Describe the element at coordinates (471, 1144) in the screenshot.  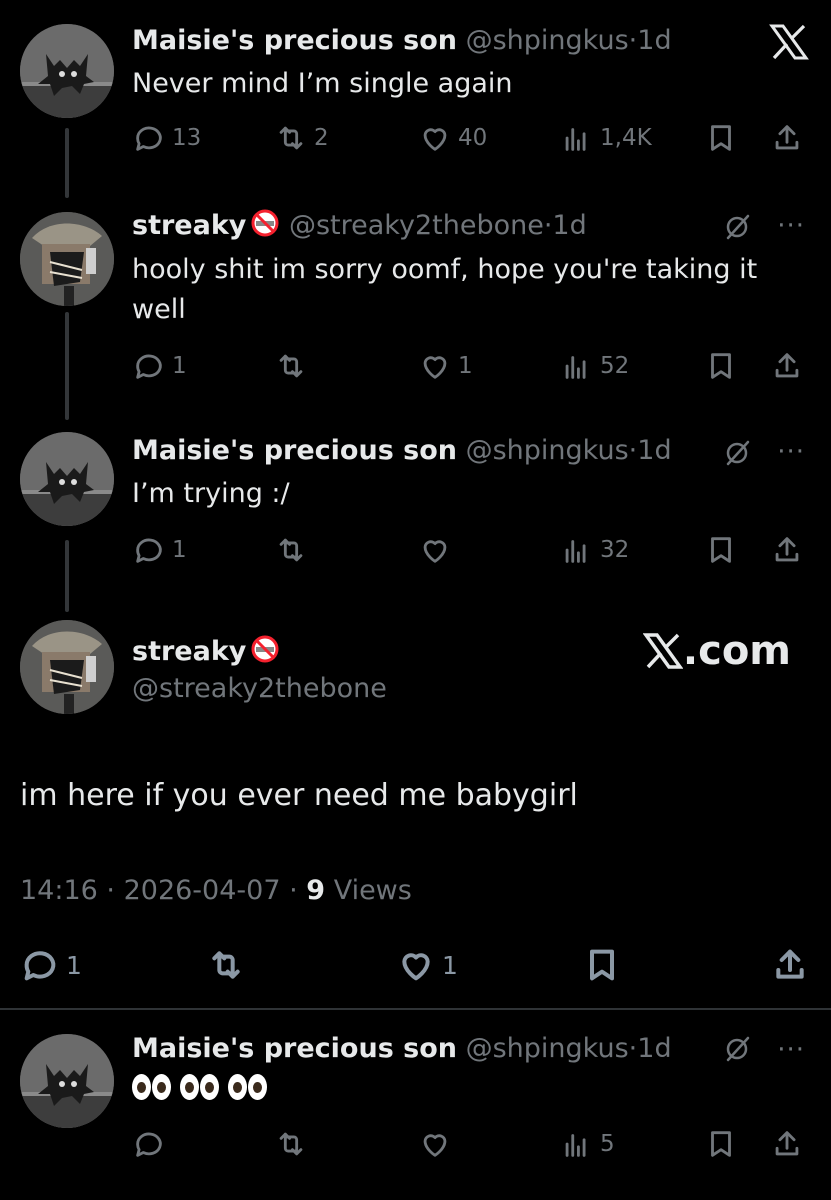
I see `post-actions: 5` at that location.